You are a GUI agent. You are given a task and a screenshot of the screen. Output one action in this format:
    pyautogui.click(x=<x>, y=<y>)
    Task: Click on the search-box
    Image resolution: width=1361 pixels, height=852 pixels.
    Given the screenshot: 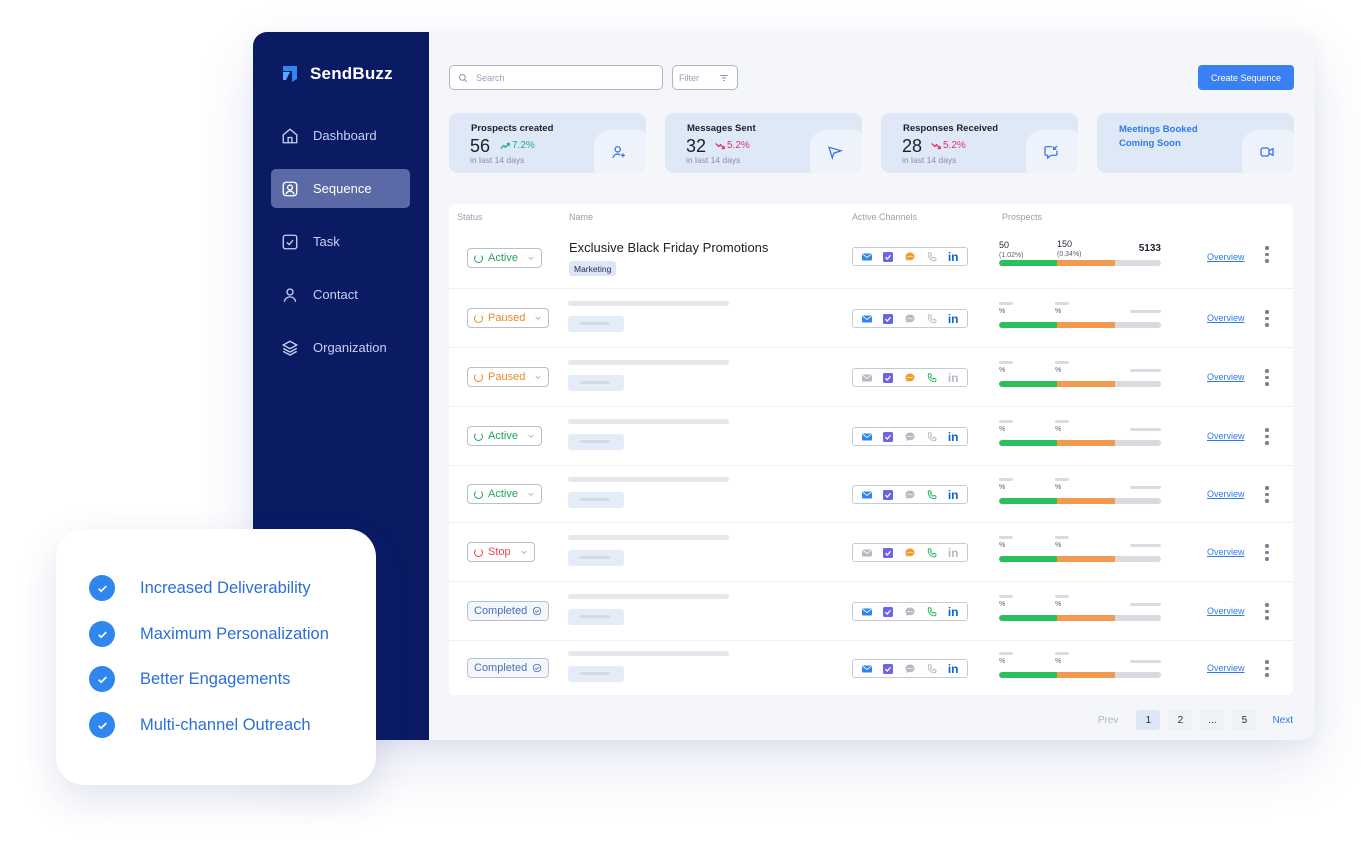 What is the action you would take?
    pyautogui.click(x=556, y=77)
    